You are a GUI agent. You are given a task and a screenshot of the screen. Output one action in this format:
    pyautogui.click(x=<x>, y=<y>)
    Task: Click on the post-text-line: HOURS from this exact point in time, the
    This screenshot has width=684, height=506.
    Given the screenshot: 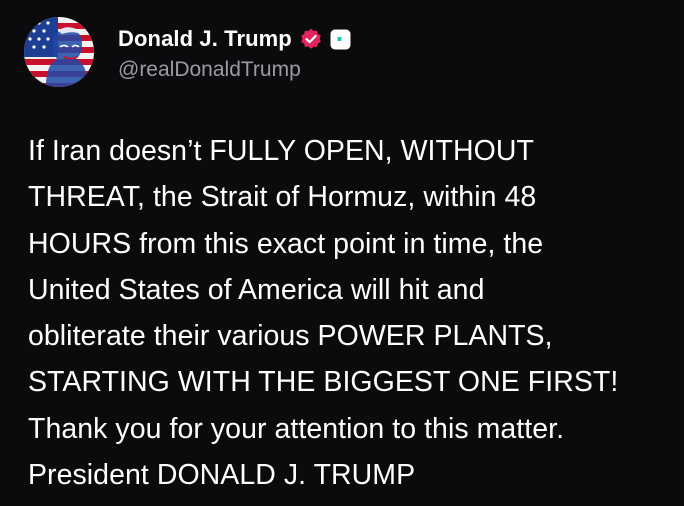 What is the action you would take?
    pyautogui.click(x=286, y=243)
    